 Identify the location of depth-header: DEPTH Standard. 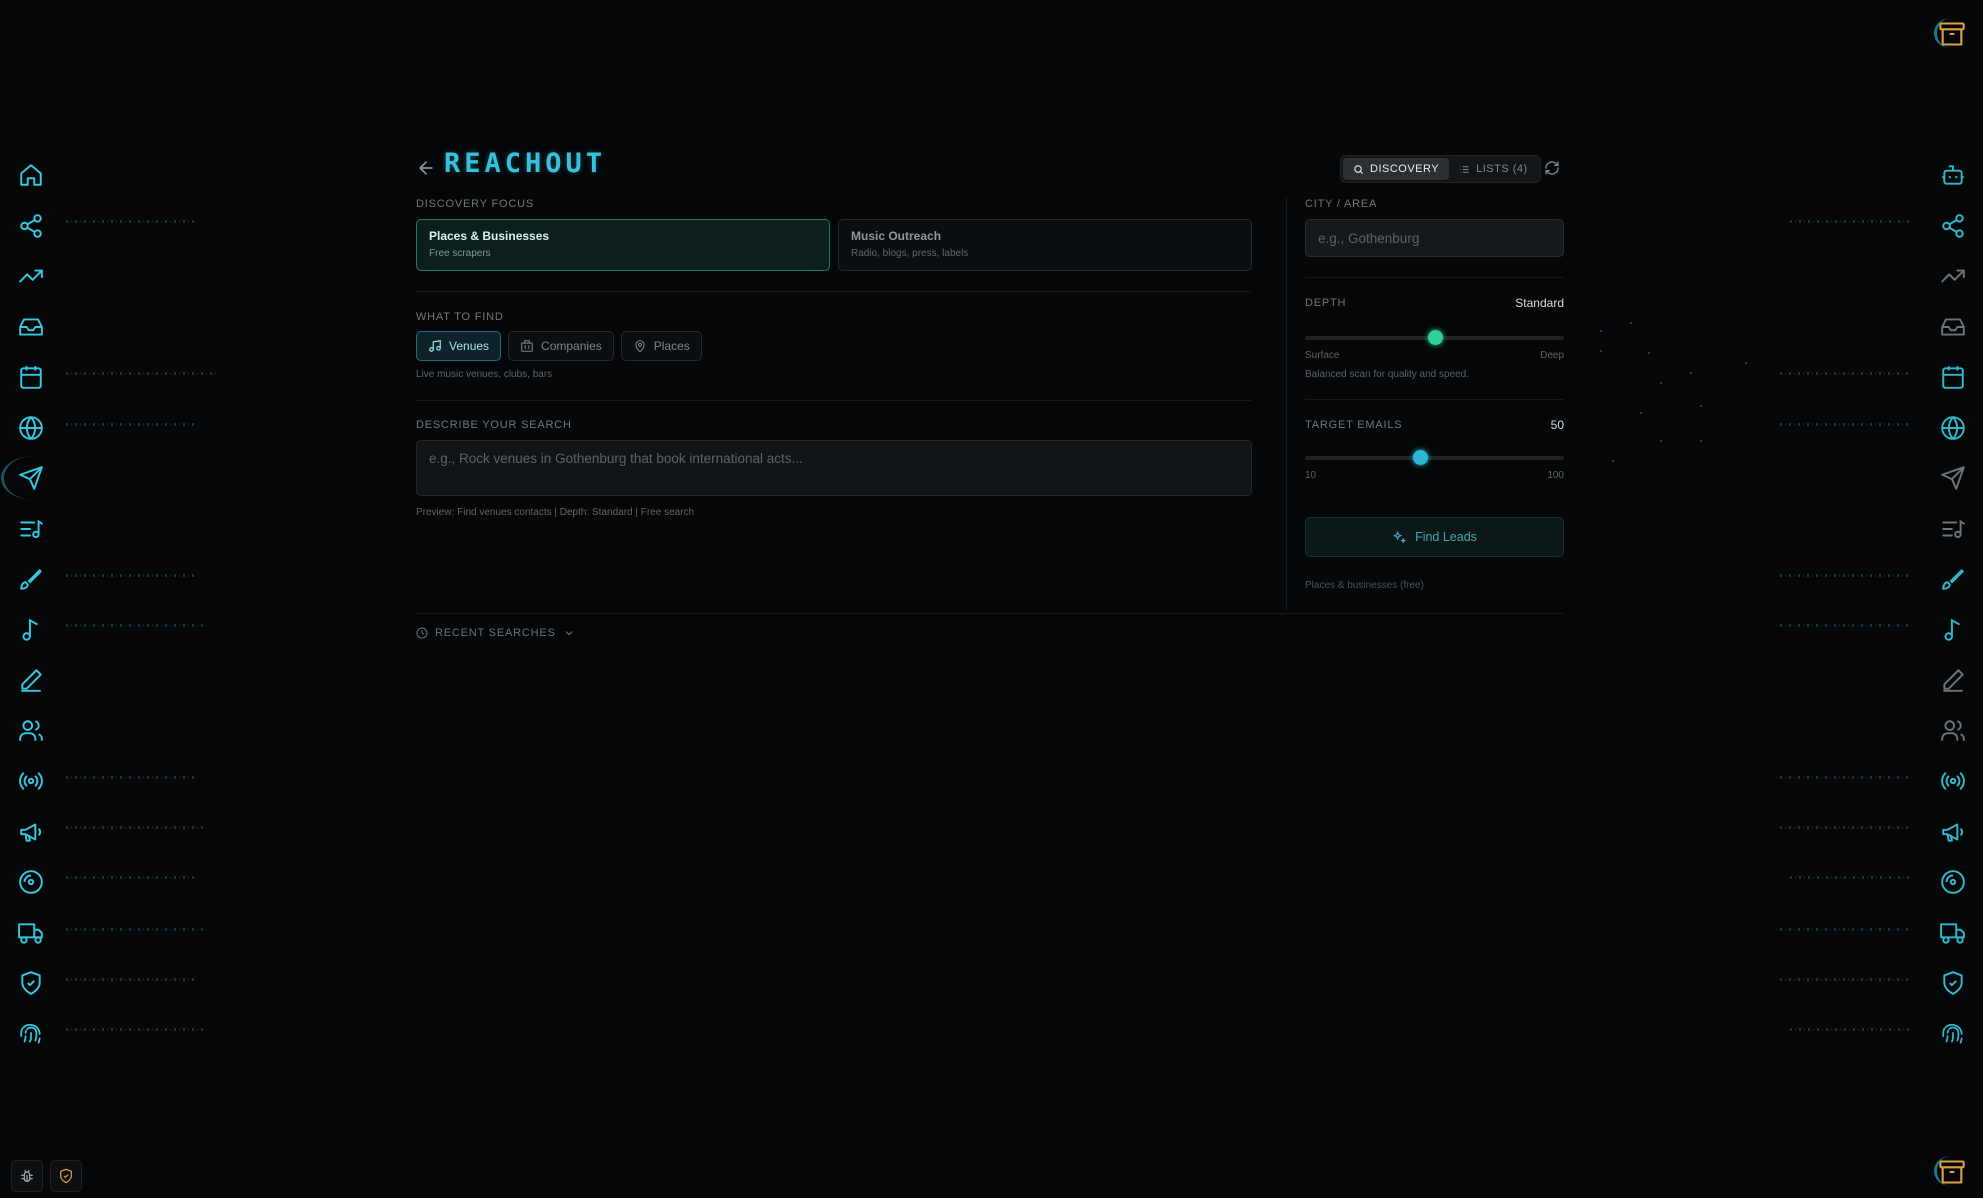
(1434, 303).